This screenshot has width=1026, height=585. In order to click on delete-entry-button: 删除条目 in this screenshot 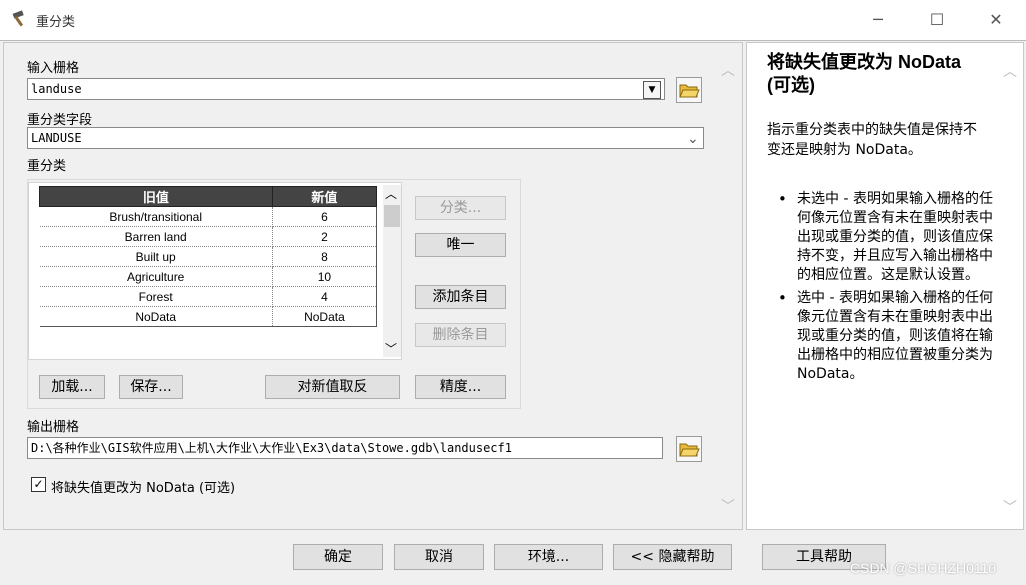, I will do `click(460, 335)`.